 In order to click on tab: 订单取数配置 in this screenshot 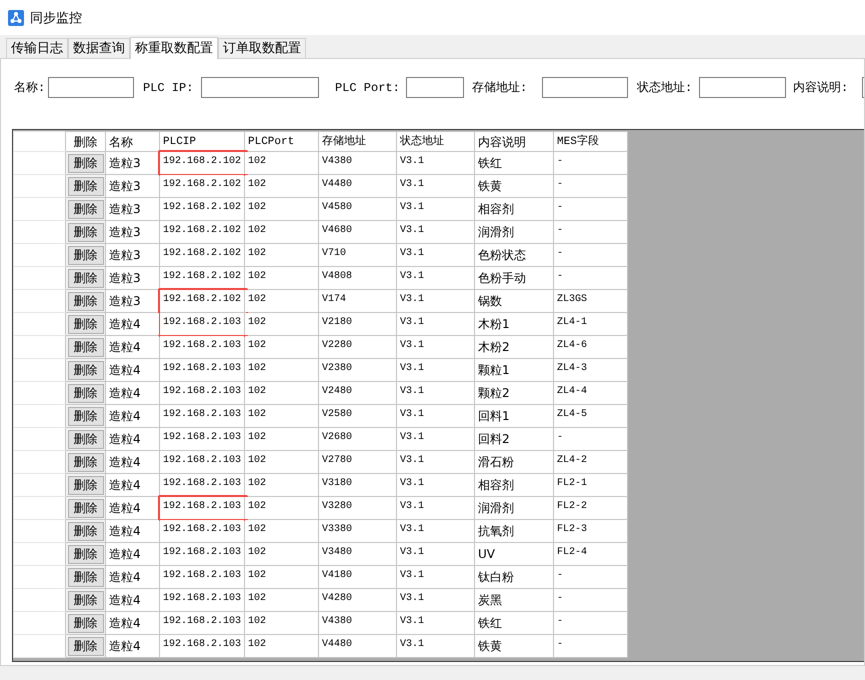, I will do `click(262, 48)`.